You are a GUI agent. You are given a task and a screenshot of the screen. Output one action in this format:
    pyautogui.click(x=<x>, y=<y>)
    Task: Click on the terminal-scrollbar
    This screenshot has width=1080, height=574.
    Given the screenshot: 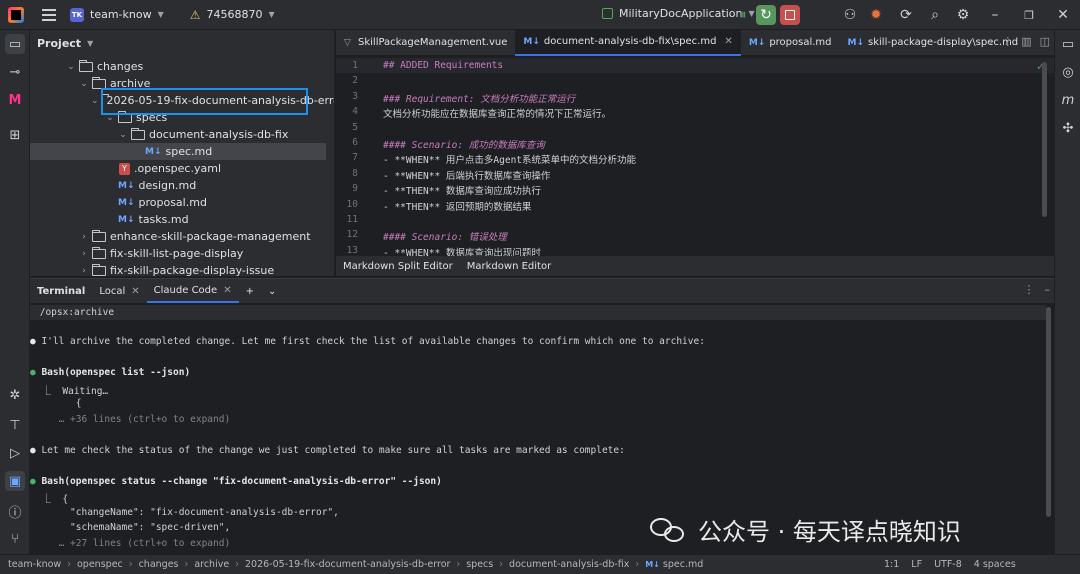 What is the action you would take?
    pyautogui.click(x=1048, y=412)
    